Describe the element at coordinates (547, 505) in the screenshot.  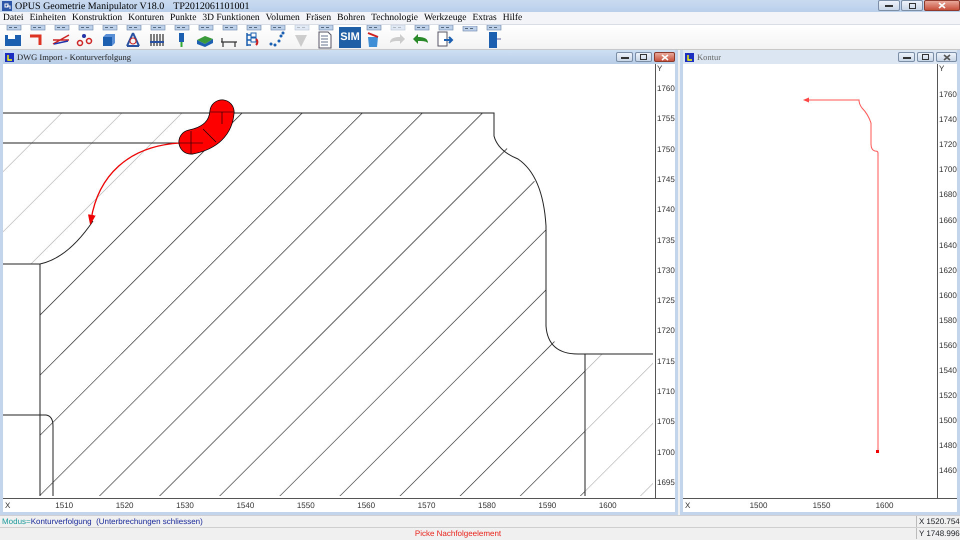
I see `ruler-label: 1590` at that location.